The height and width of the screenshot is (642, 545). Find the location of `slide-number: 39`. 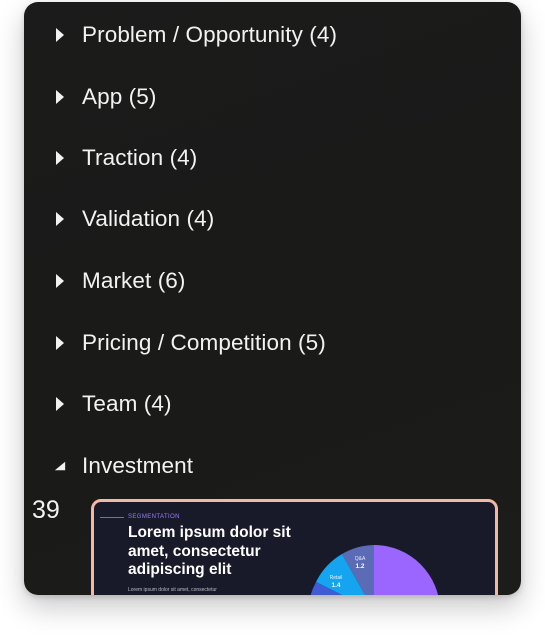

slide-number: 39 is located at coordinates (46, 510).